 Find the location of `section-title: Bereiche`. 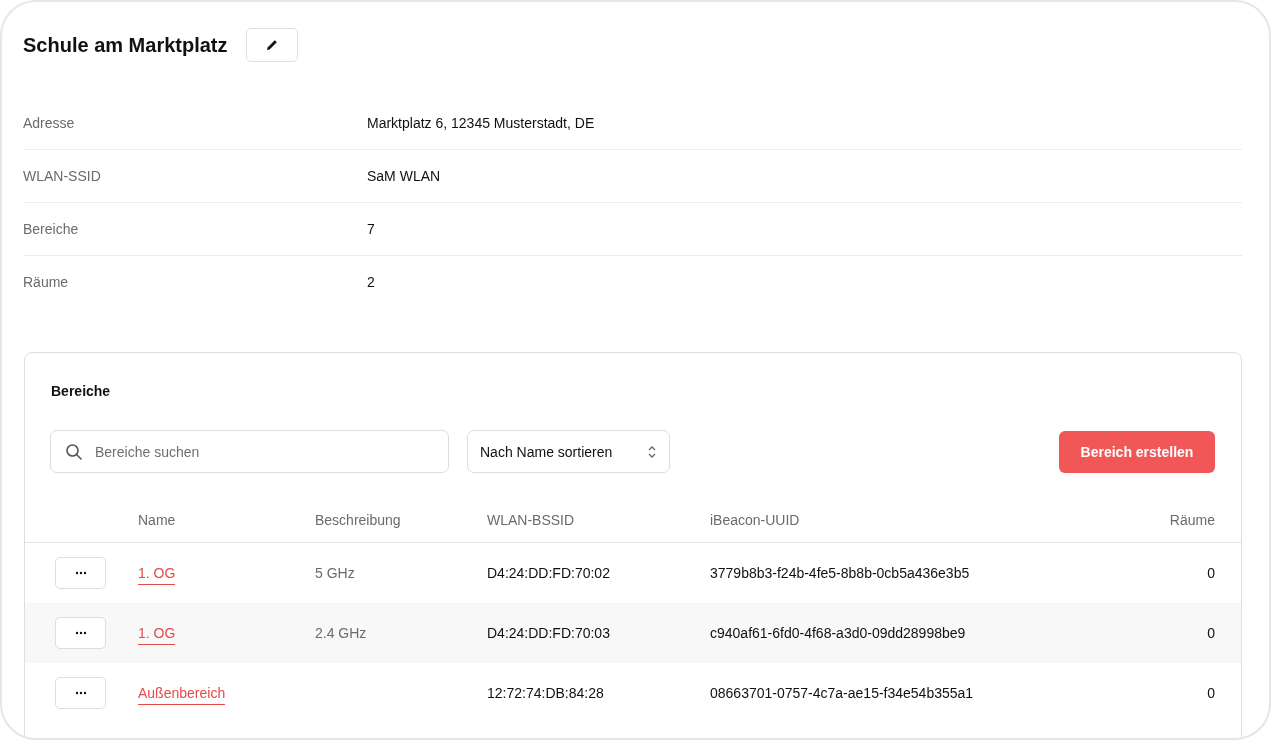

section-title: Bereiche is located at coordinates (81, 390).